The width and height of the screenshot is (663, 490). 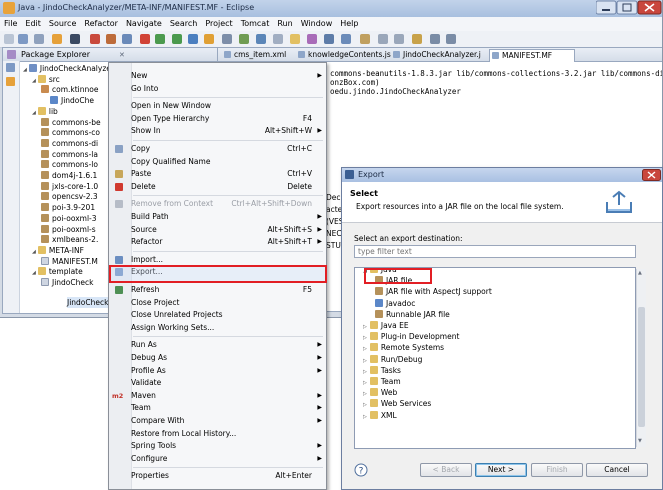 What do you see at coordinates (312, 39) in the screenshot?
I see `annotation-icon` at bounding box center [312, 39].